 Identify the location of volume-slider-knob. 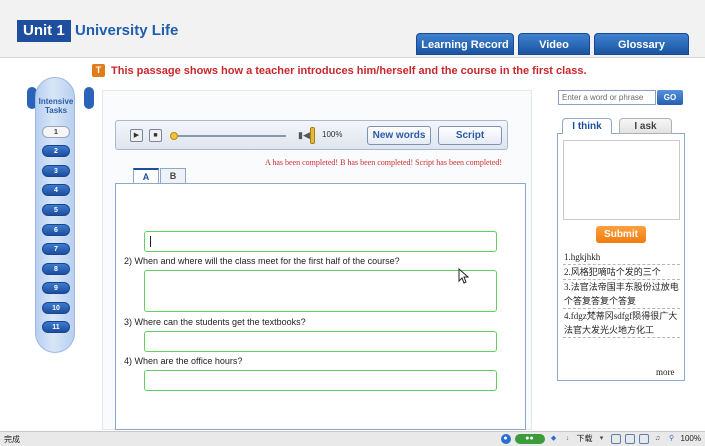
(312, 135).